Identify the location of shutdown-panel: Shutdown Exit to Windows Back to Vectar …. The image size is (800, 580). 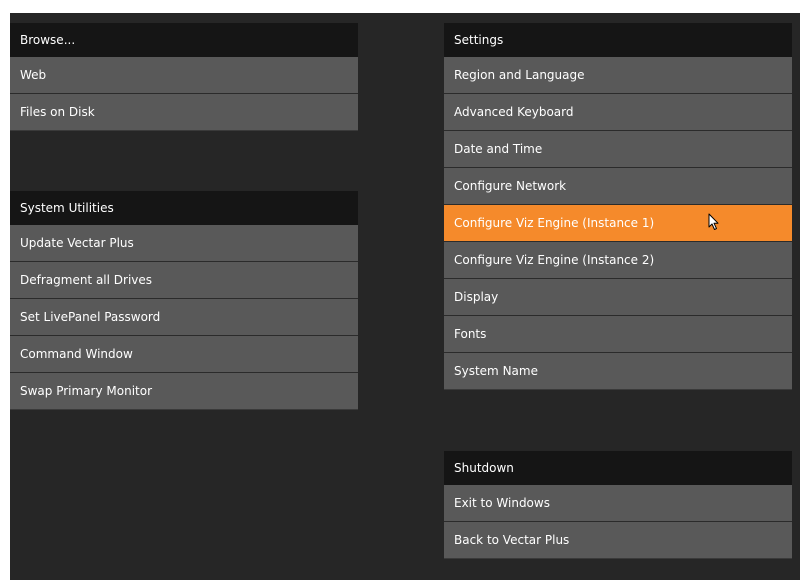
(618, 505).